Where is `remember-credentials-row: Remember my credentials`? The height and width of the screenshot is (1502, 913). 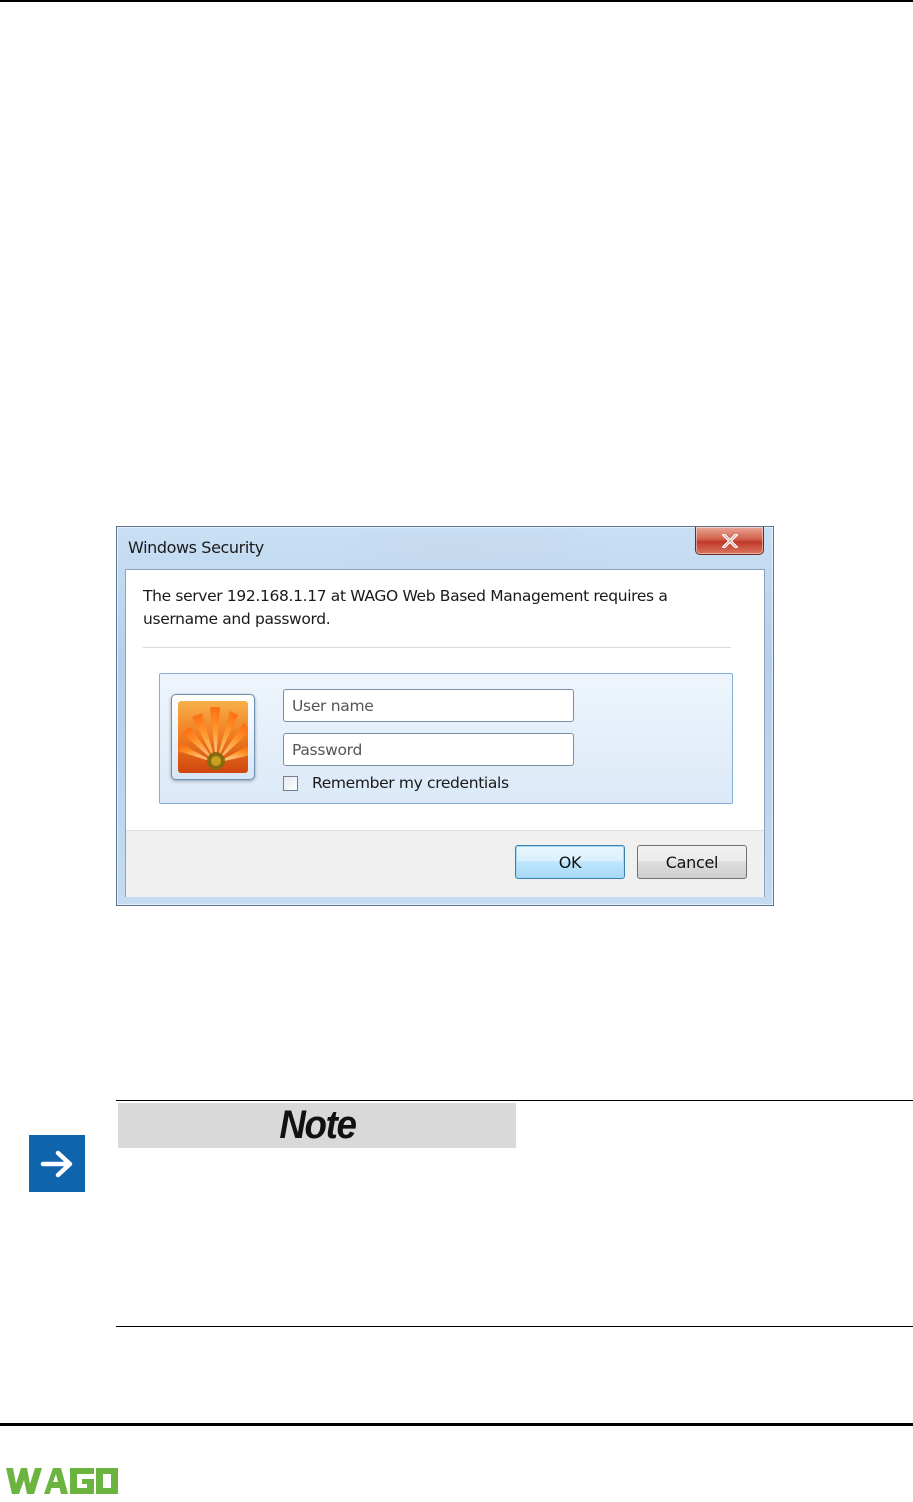
remember-credentials-row: Remember my credentials is located at coordinates (396, 783).